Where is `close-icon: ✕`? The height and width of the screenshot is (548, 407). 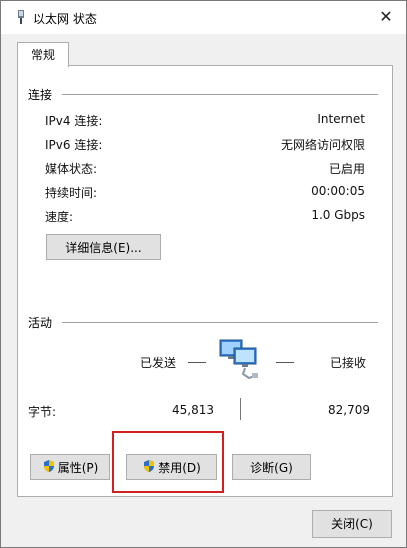
close-icon: ✕ is located at coordinates (386, 17).